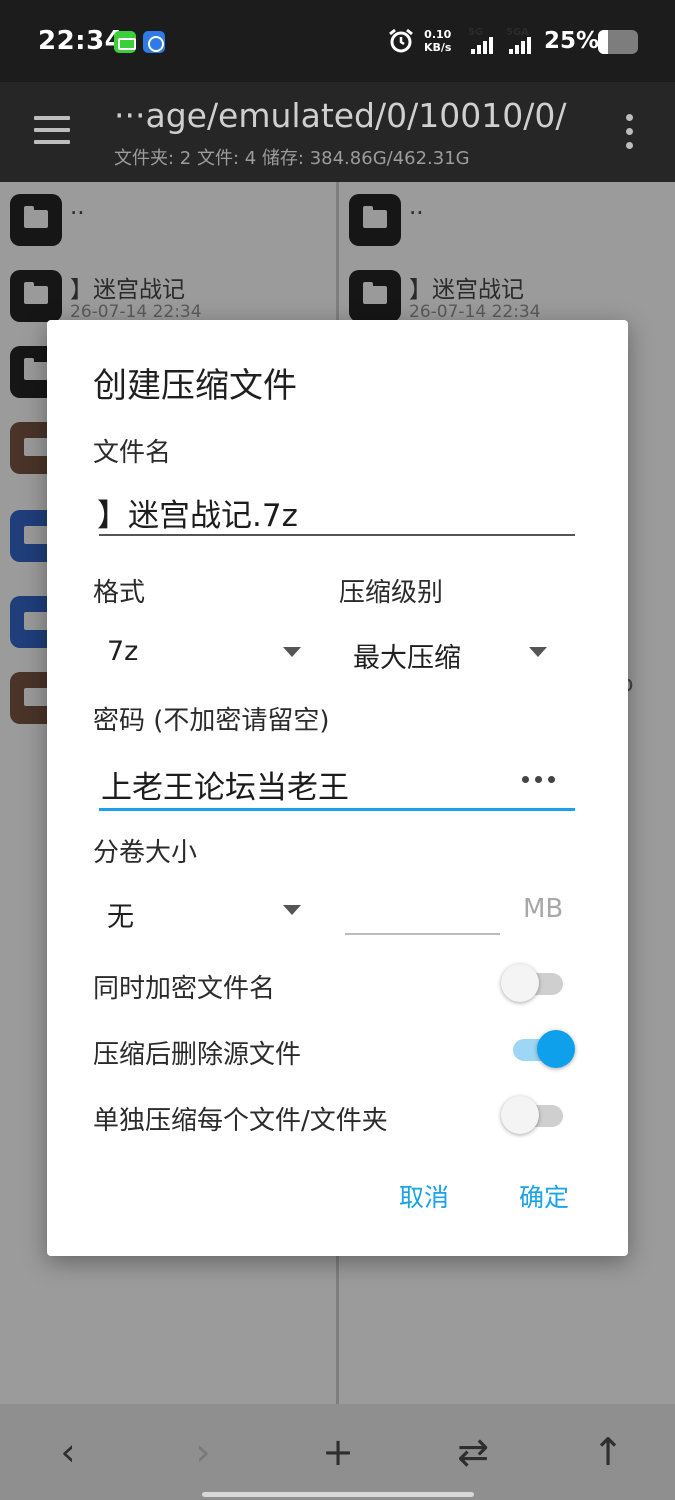 This screenshot has width=675, height=1500. I want to click on home-indicator, so click(338, 1494).